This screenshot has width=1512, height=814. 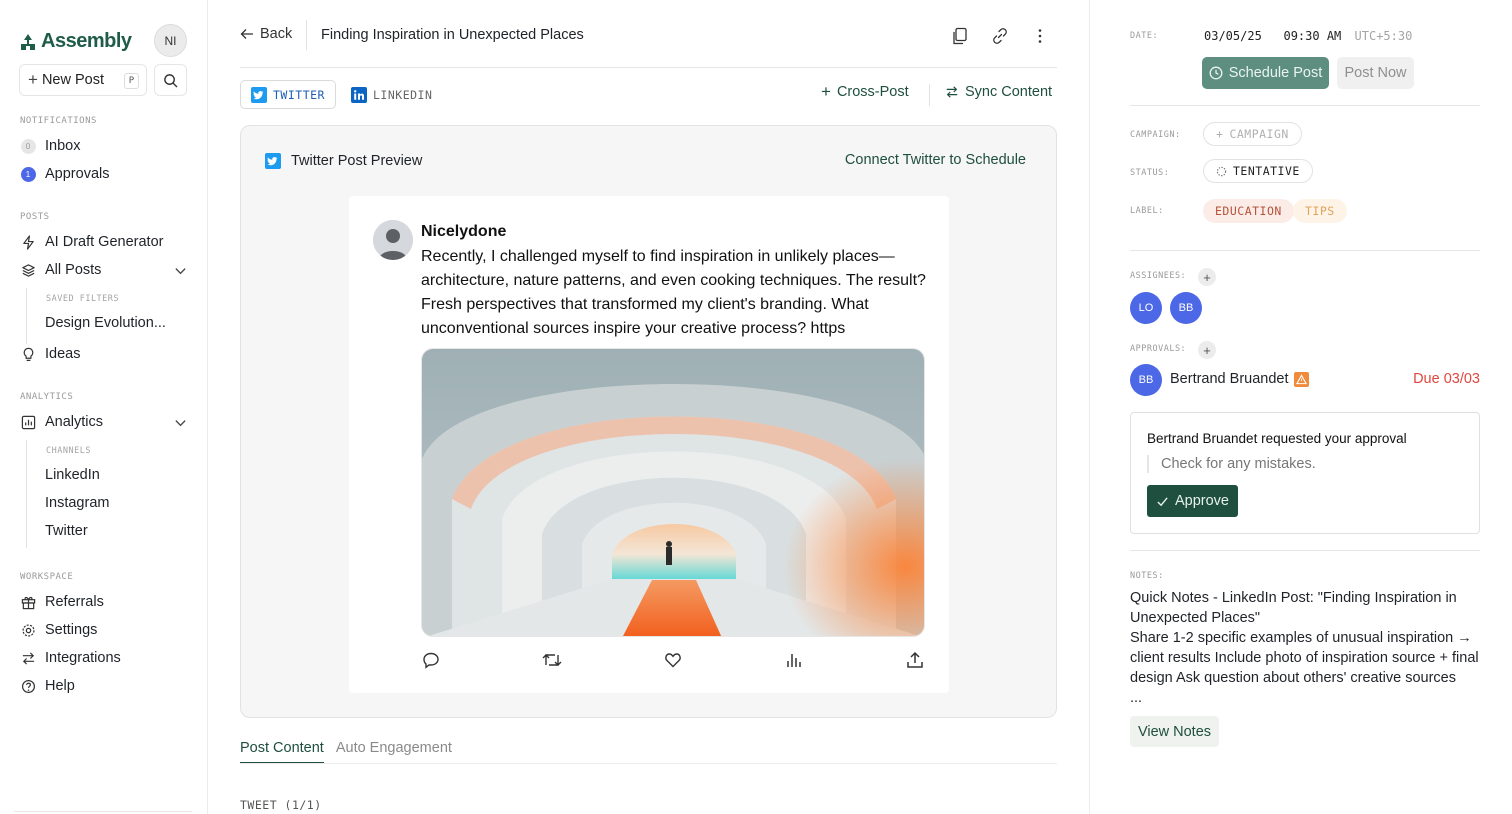 What do you see at coordinates (1174, 731) in the screenshot?
I see `view-notes-button: View Notes` at bounding box center [1174, 731].